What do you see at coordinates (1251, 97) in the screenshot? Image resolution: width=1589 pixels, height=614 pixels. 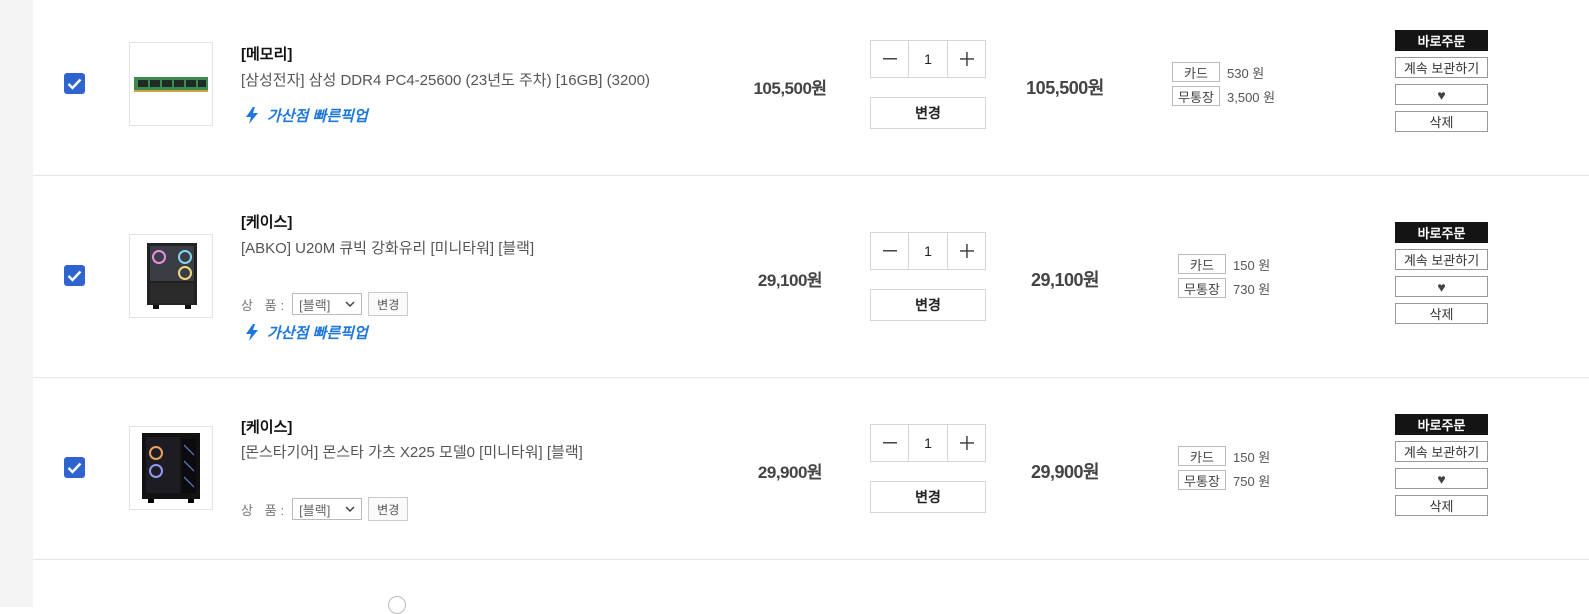 I see `bank-points: 3,500 원` at bounding box center [1251, 97].